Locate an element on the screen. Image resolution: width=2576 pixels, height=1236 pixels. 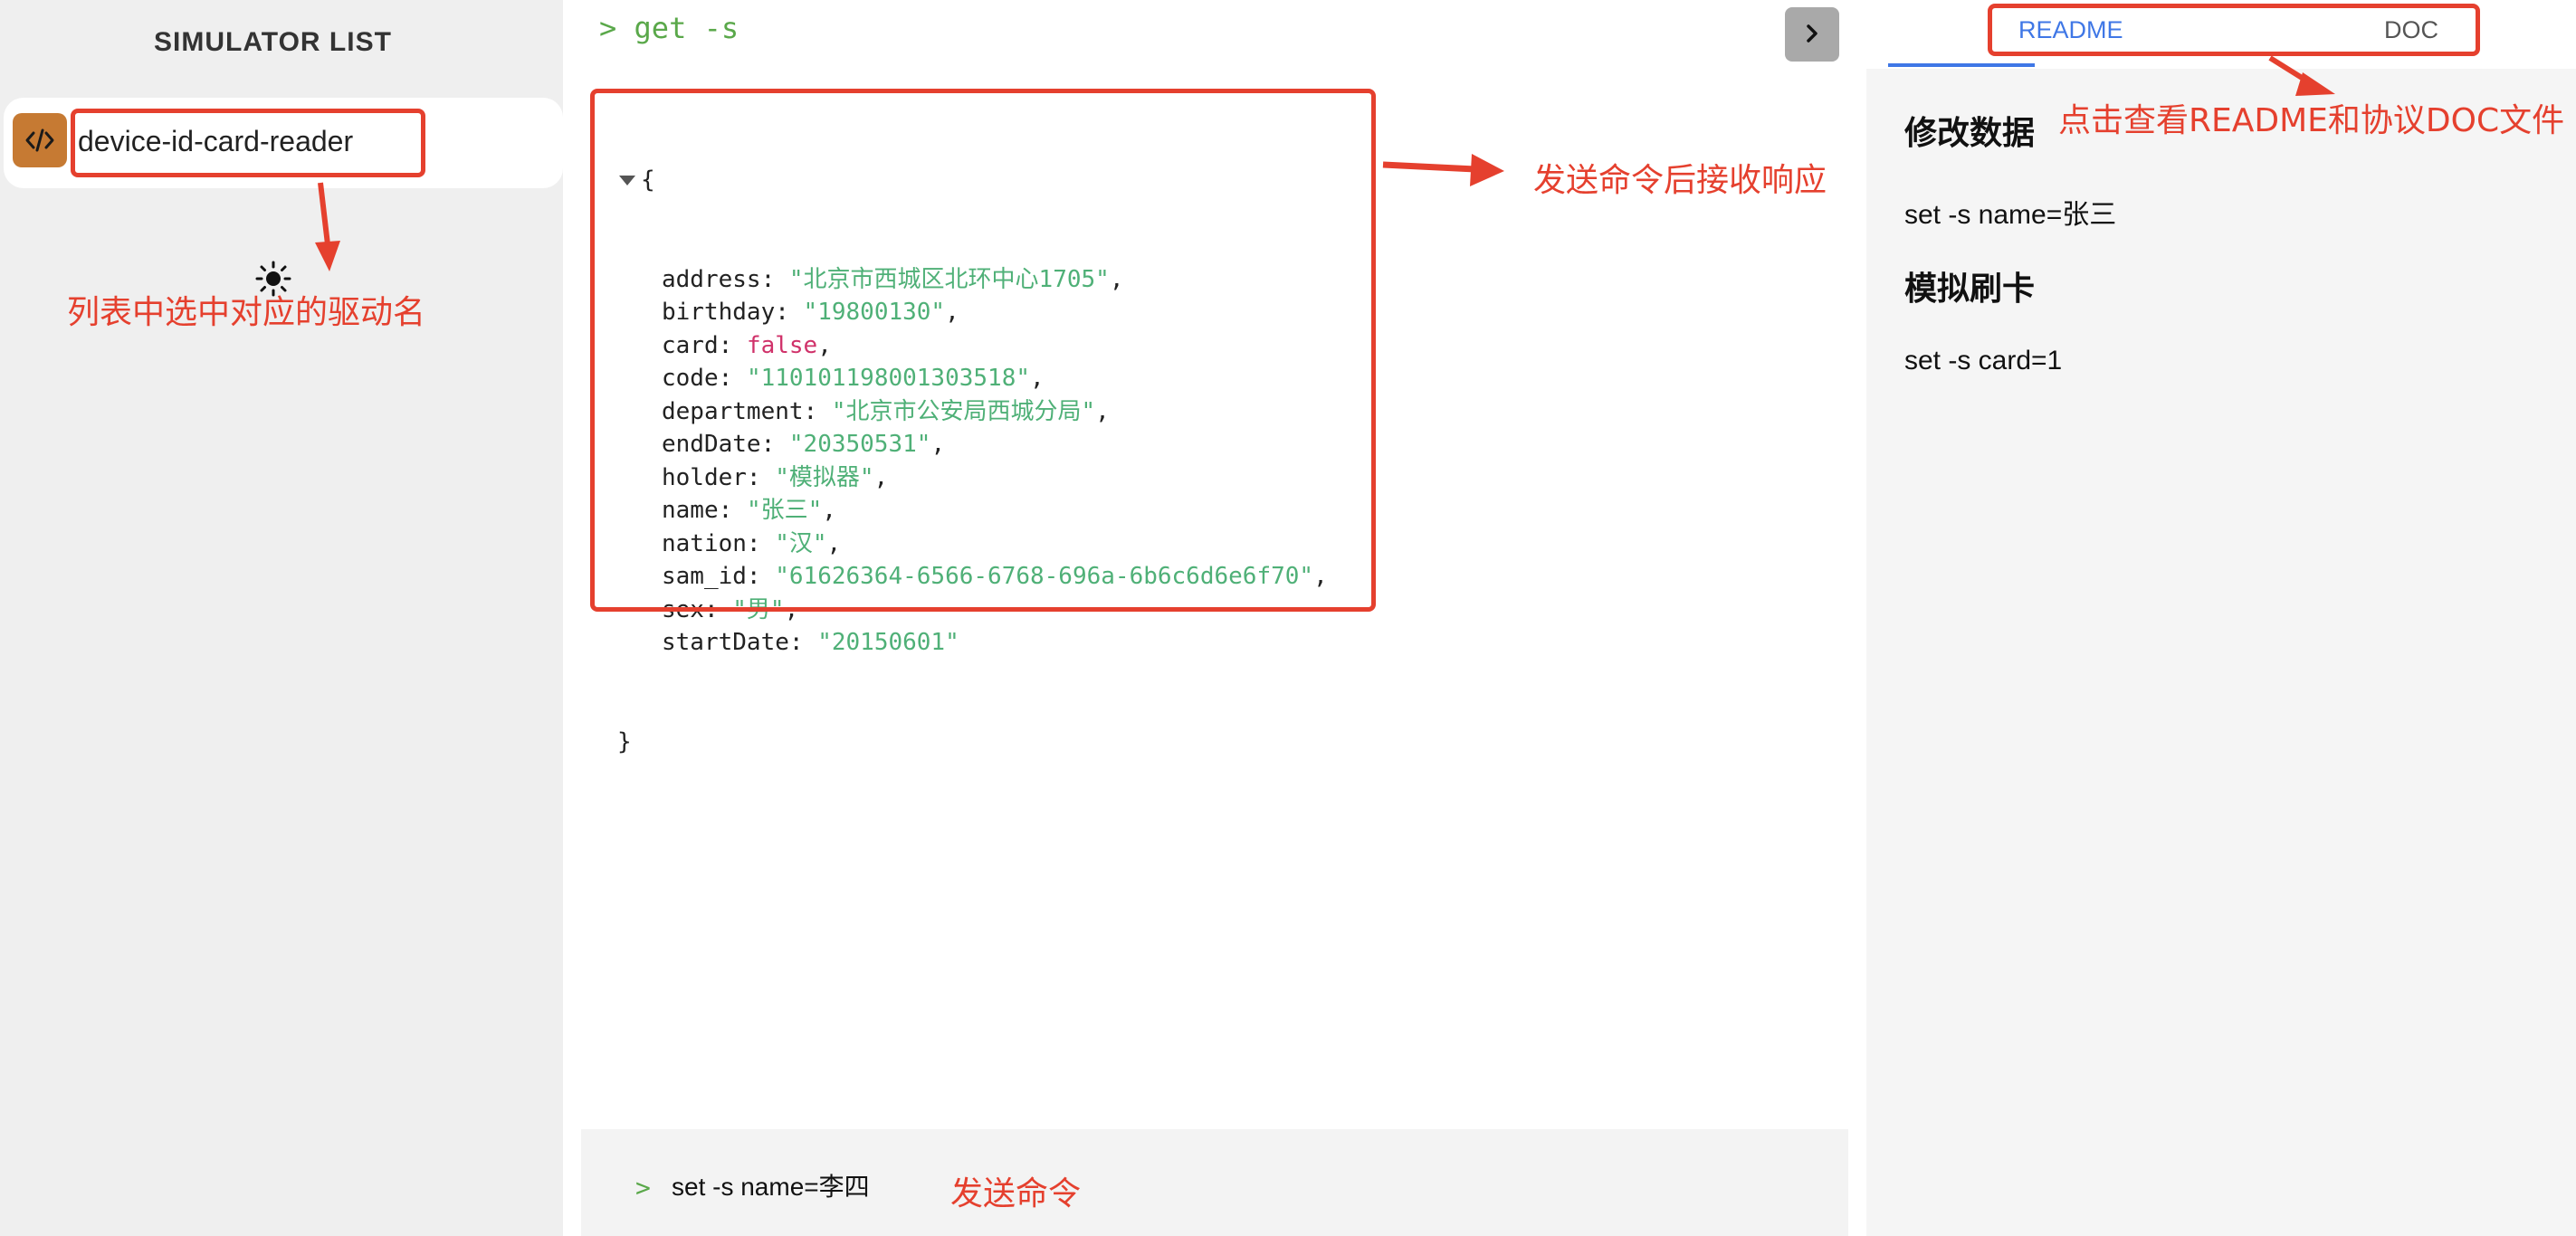
simulator-item-label: device-id-card-reader is located at coordinates (216, 141).